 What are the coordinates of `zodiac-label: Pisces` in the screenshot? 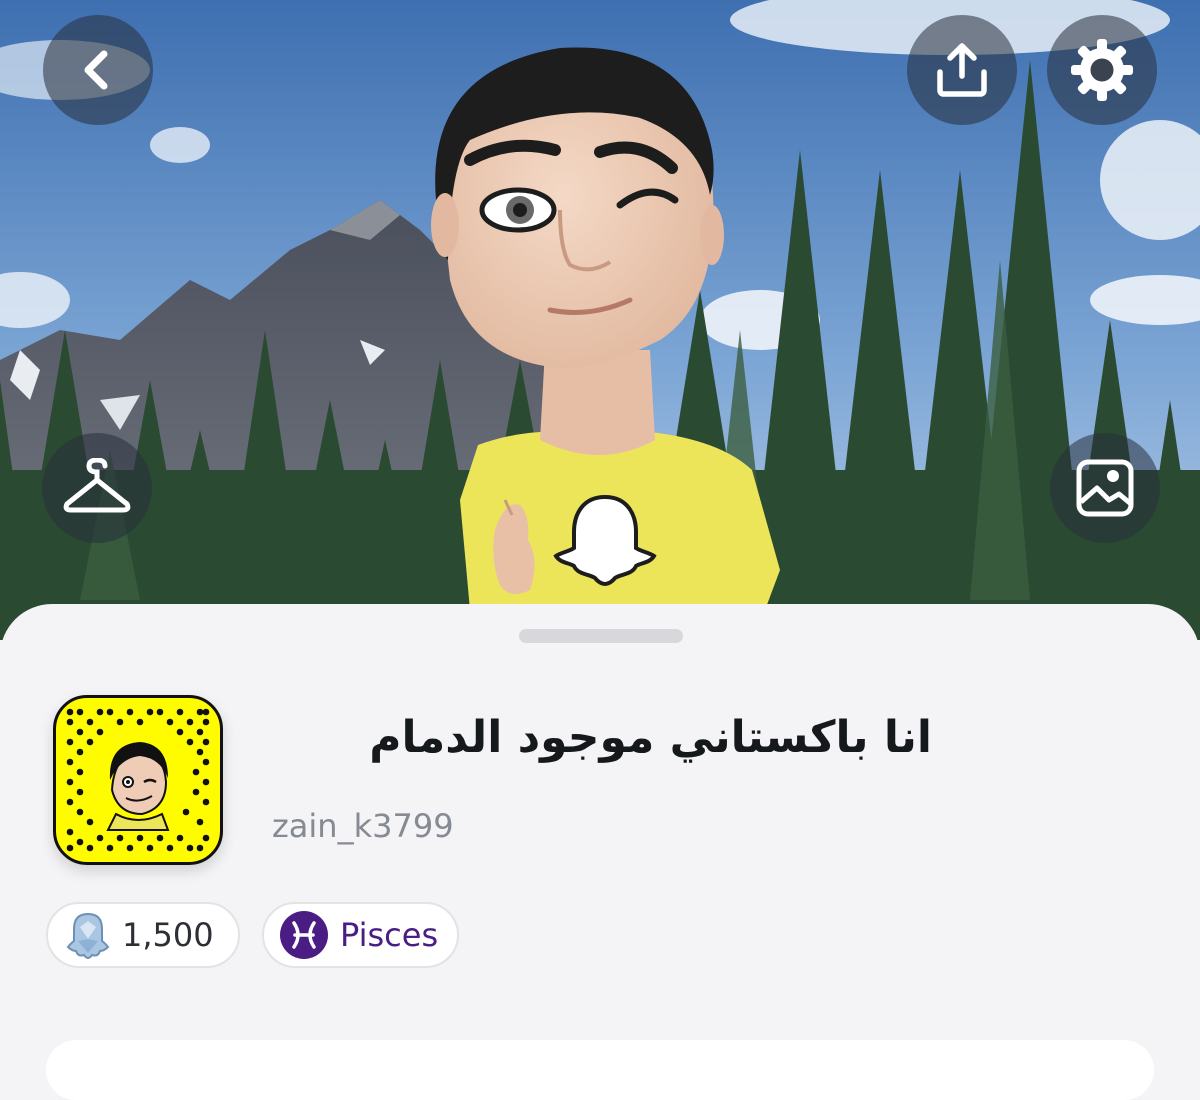 It's located at (389, 935).